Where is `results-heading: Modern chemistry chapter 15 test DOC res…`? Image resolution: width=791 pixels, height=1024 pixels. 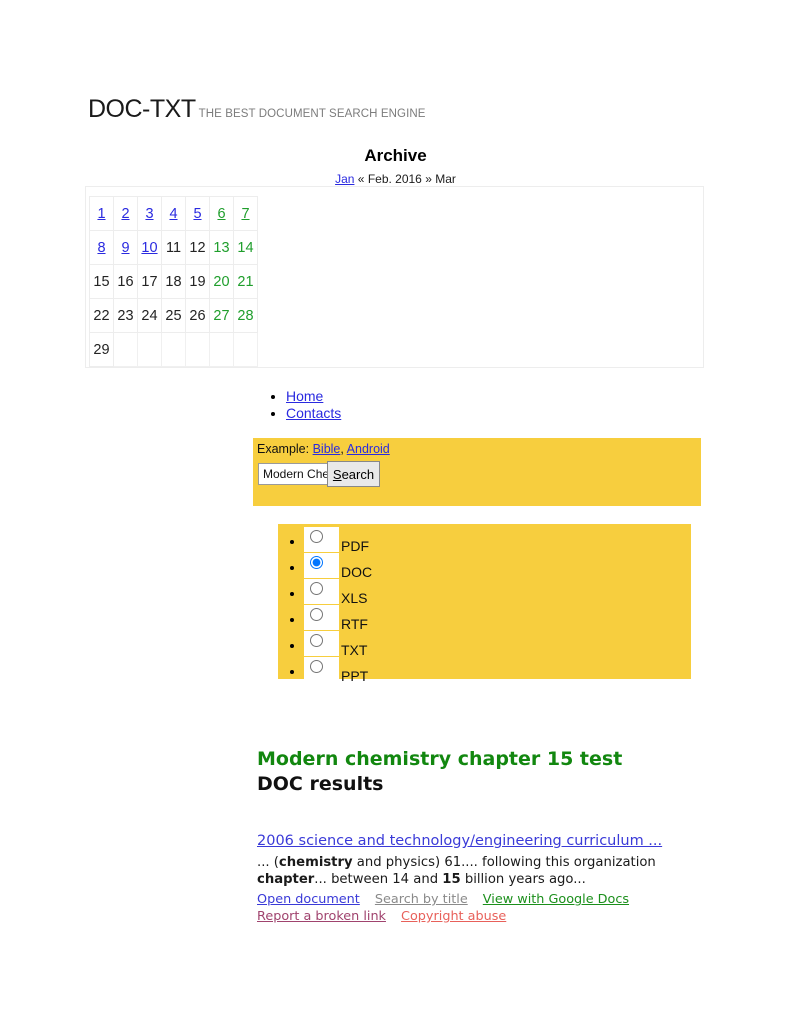 results-heading: Modern chemistry chapter 15 test DOC res… is located at coordinates (457, 772).